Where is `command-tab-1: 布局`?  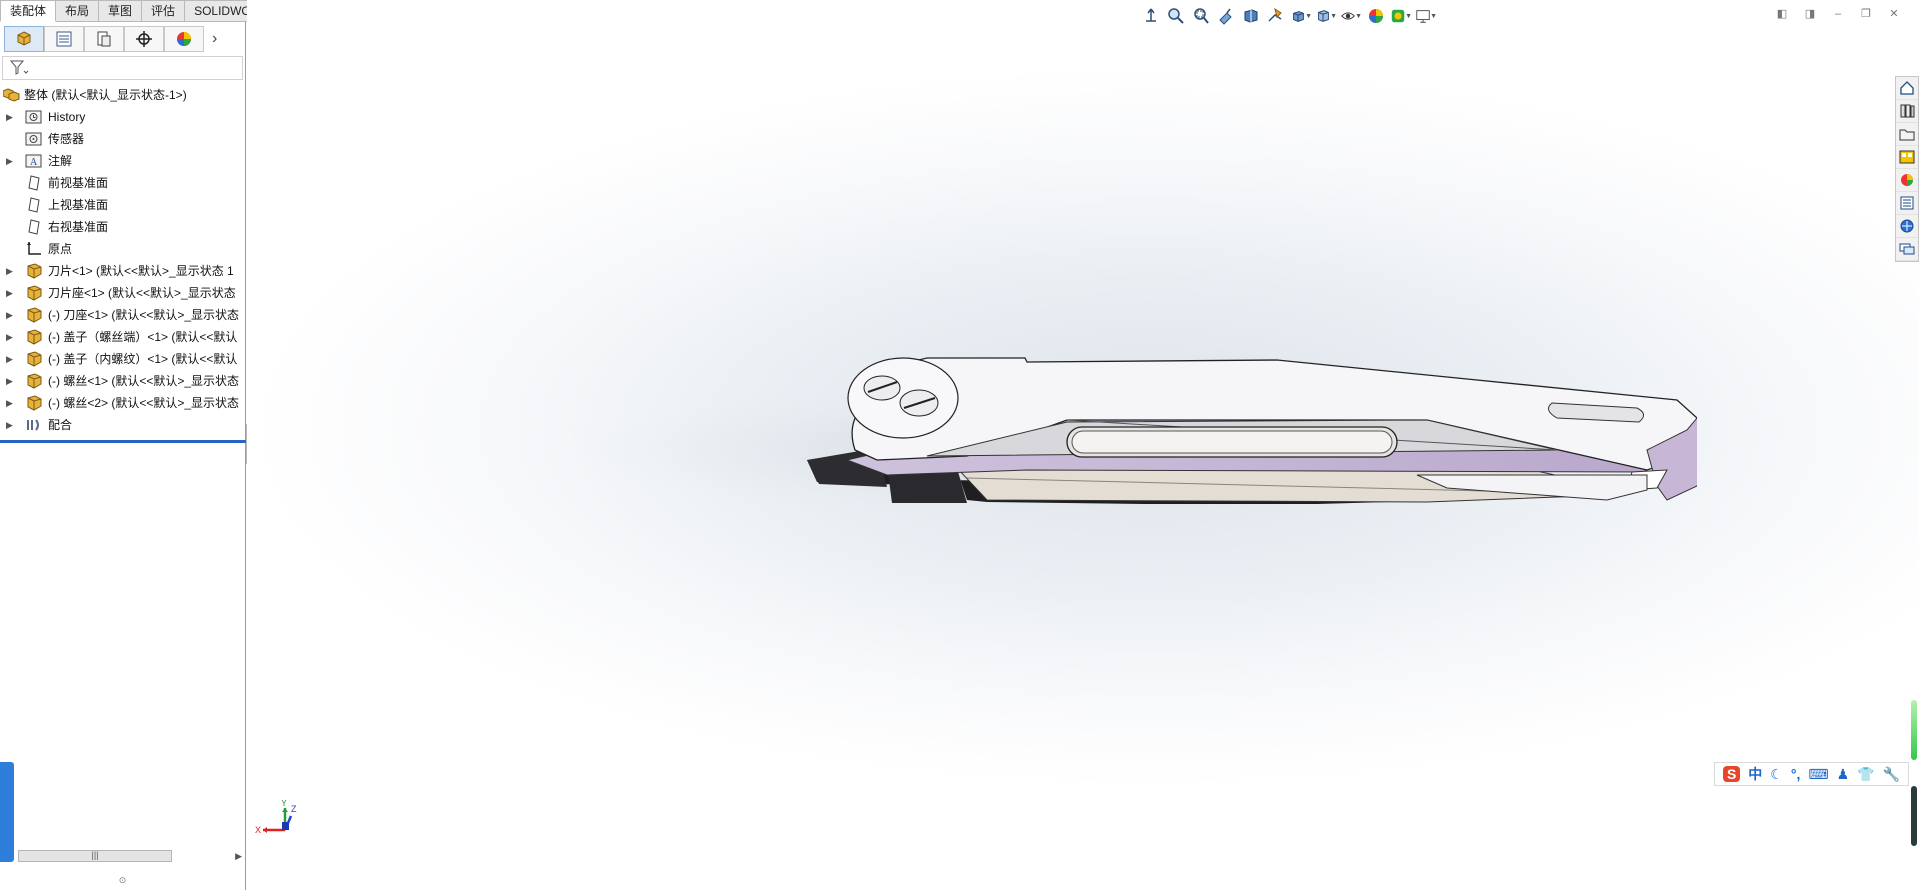 command-tab-1: 布局 is located at coordinates (78, 11).